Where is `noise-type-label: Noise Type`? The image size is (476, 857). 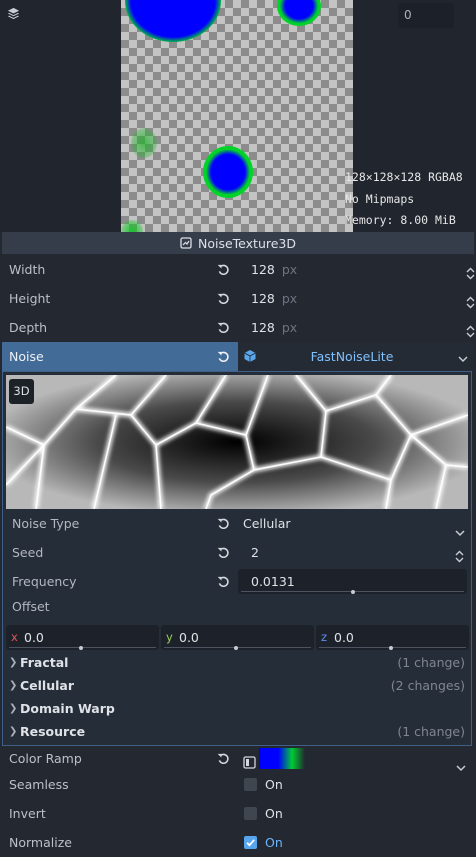
noise-type-label: Noise Type is located at coordinates (46, 523).